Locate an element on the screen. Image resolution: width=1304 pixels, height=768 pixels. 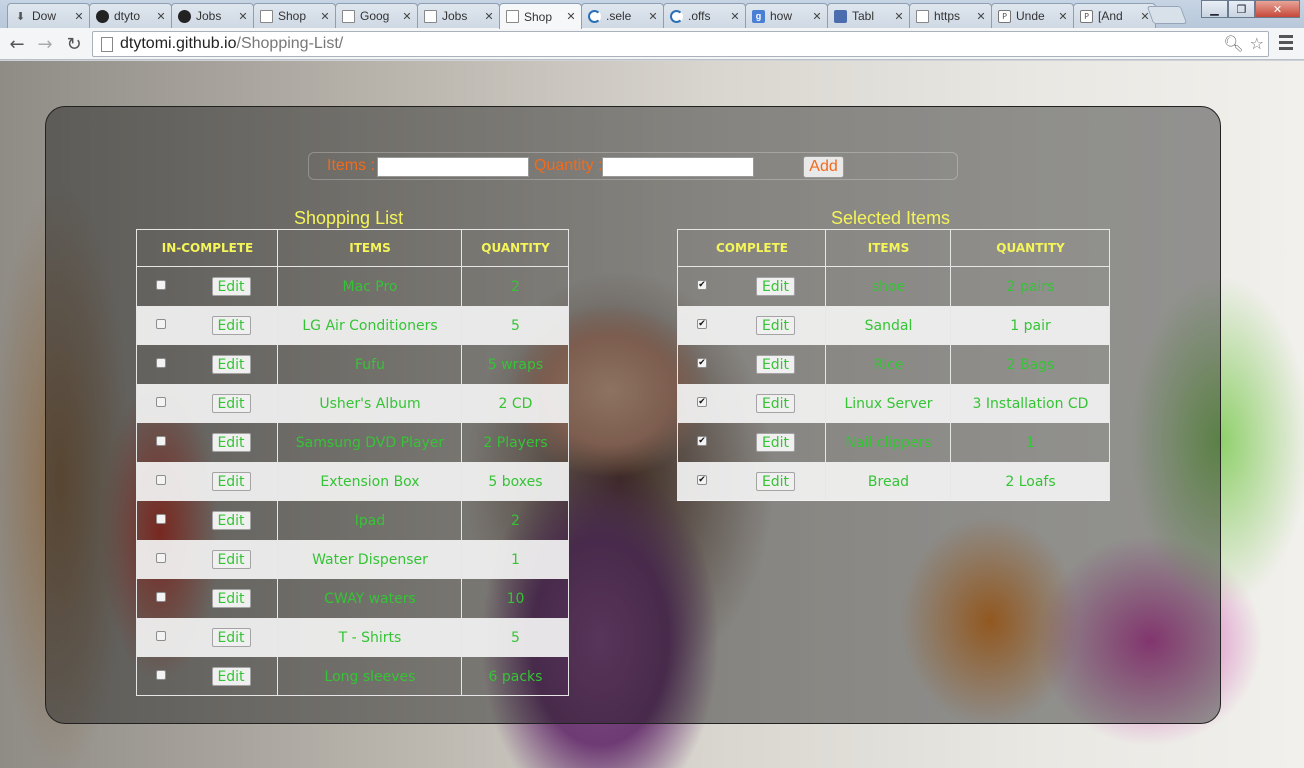
window-close-icon: ✕ is located at coordinates (1277, 9).